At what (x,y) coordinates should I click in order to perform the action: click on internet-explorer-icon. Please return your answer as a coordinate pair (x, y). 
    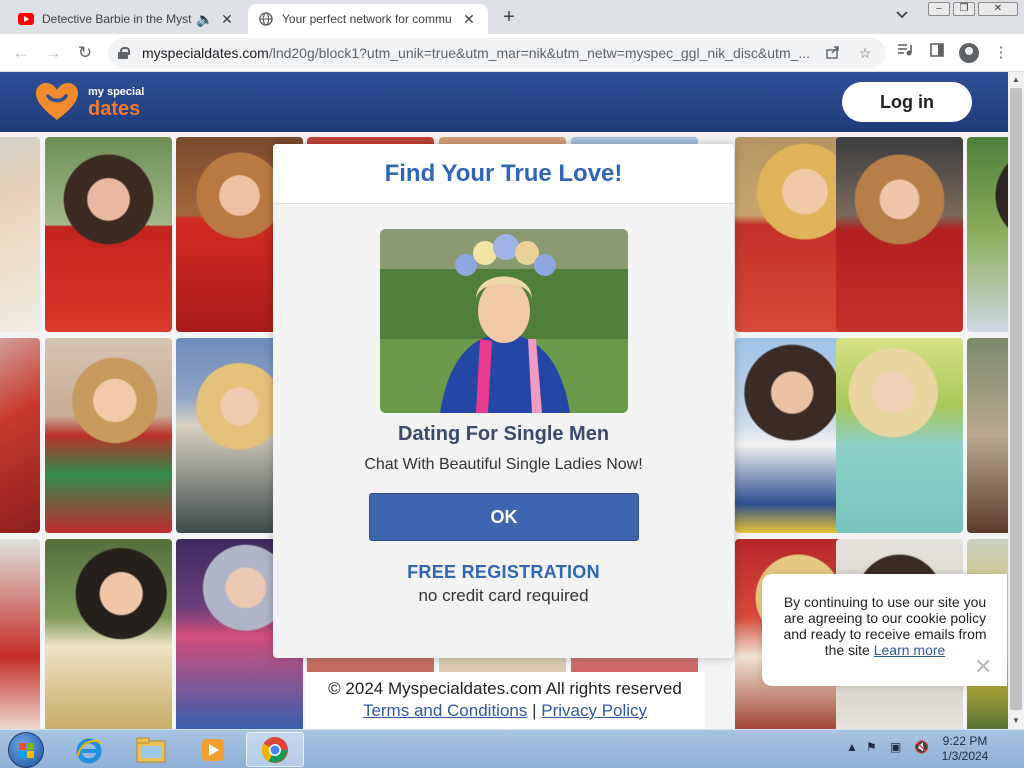
    Looking at the image, I should click on (89, 749).